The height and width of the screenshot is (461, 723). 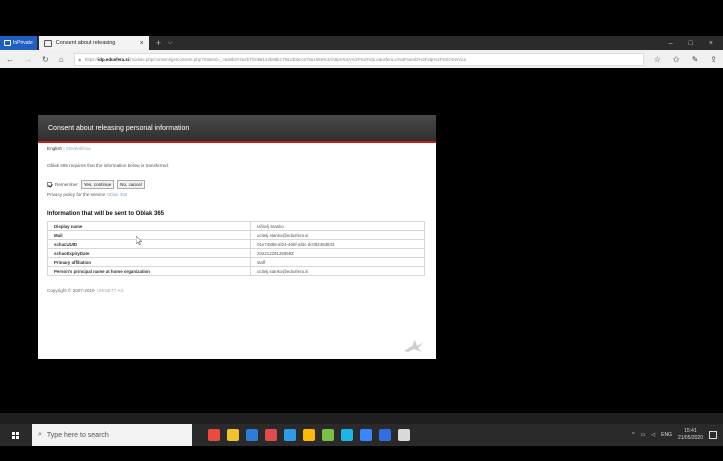 What do you see at coordinates (149, 262) in the screenshot?
I see `attribute-name: Primary affiliation` at bounding box center [149, 262].